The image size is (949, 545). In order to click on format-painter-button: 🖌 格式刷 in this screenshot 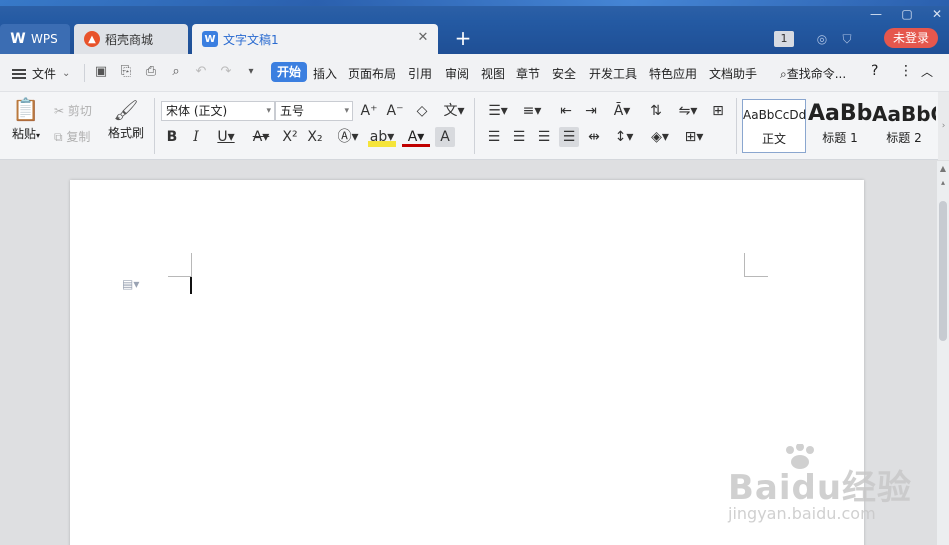, I will do `click(126, 119)`.